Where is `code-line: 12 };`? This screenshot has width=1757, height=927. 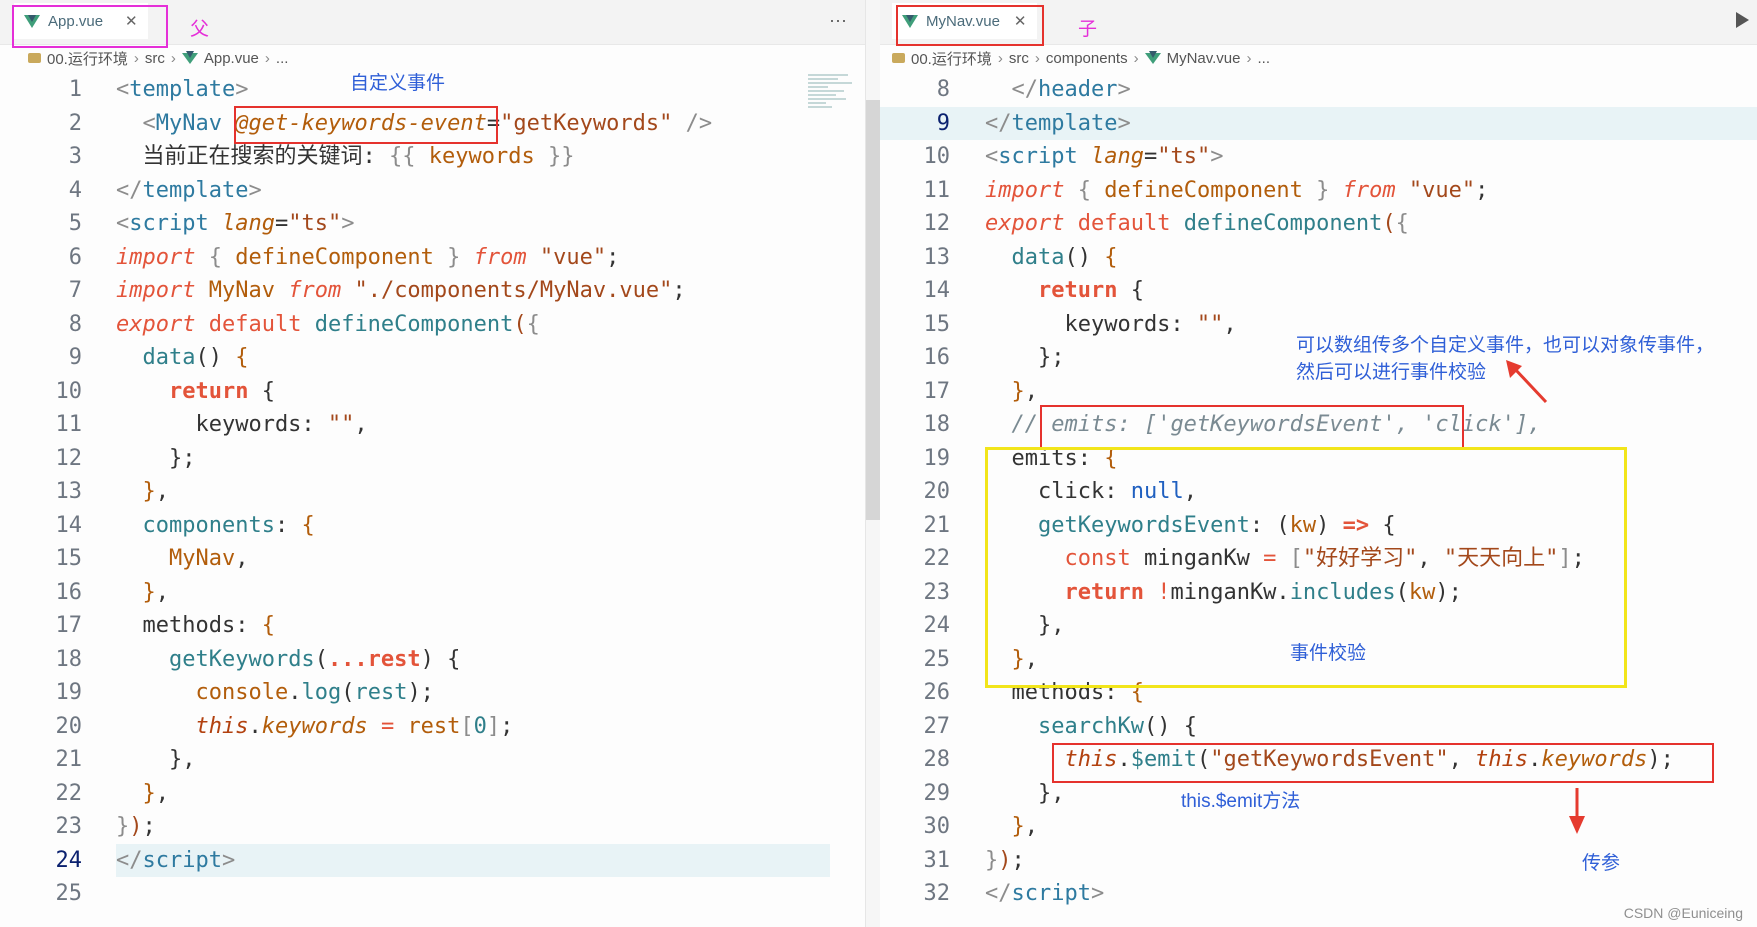
code-line: 12 }; is located at coordinates (432, 459).